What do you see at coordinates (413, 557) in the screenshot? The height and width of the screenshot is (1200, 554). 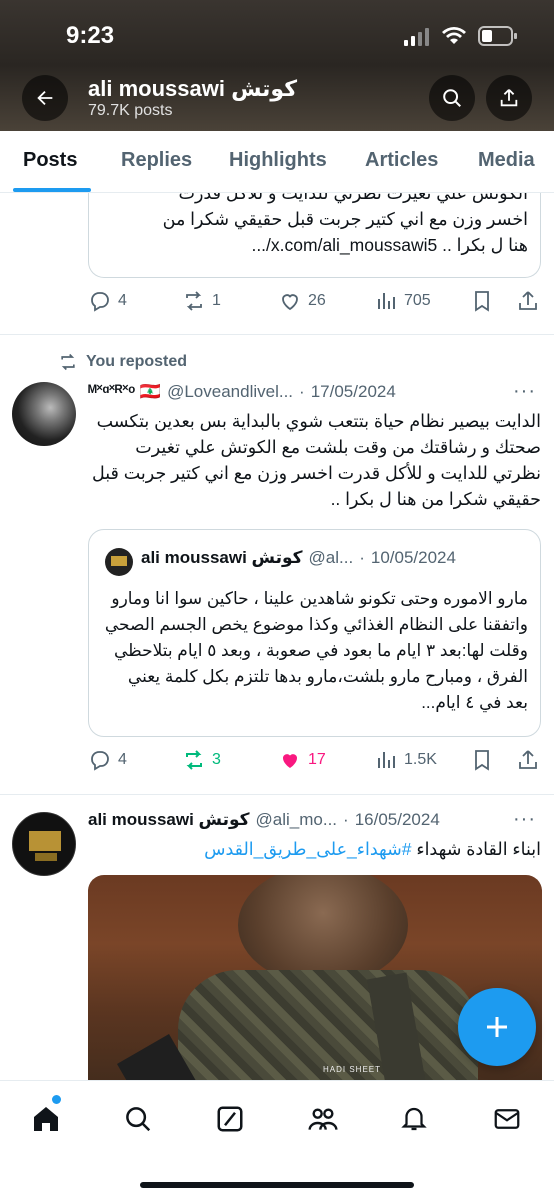 I see `post-date: 10/05/2024` at bounding box center [413, 557].